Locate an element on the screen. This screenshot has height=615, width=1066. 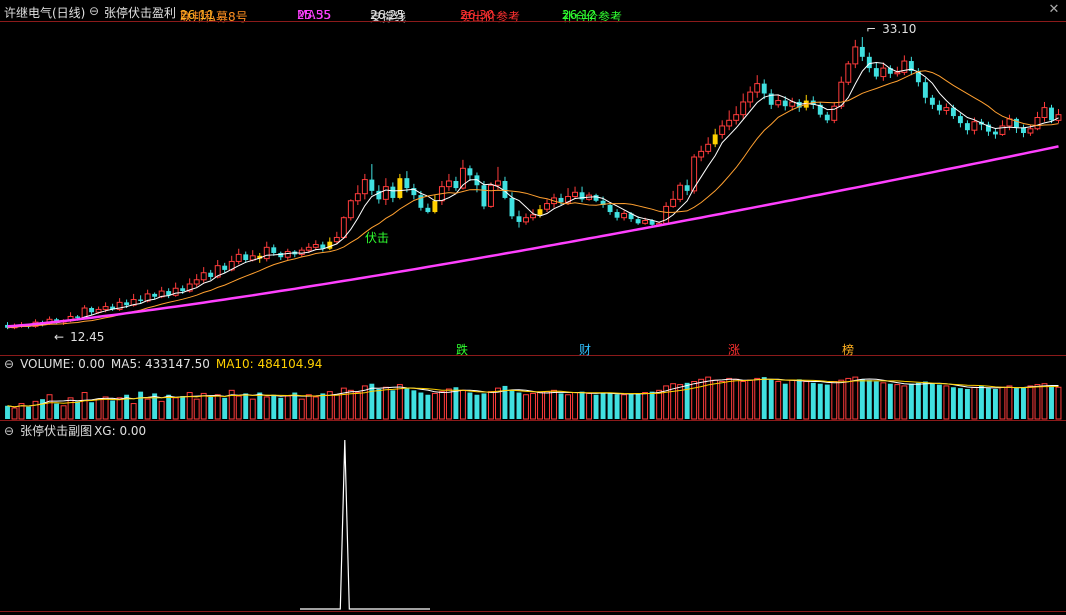
signal-label: 伏击 is located at coordinates (380, 237).